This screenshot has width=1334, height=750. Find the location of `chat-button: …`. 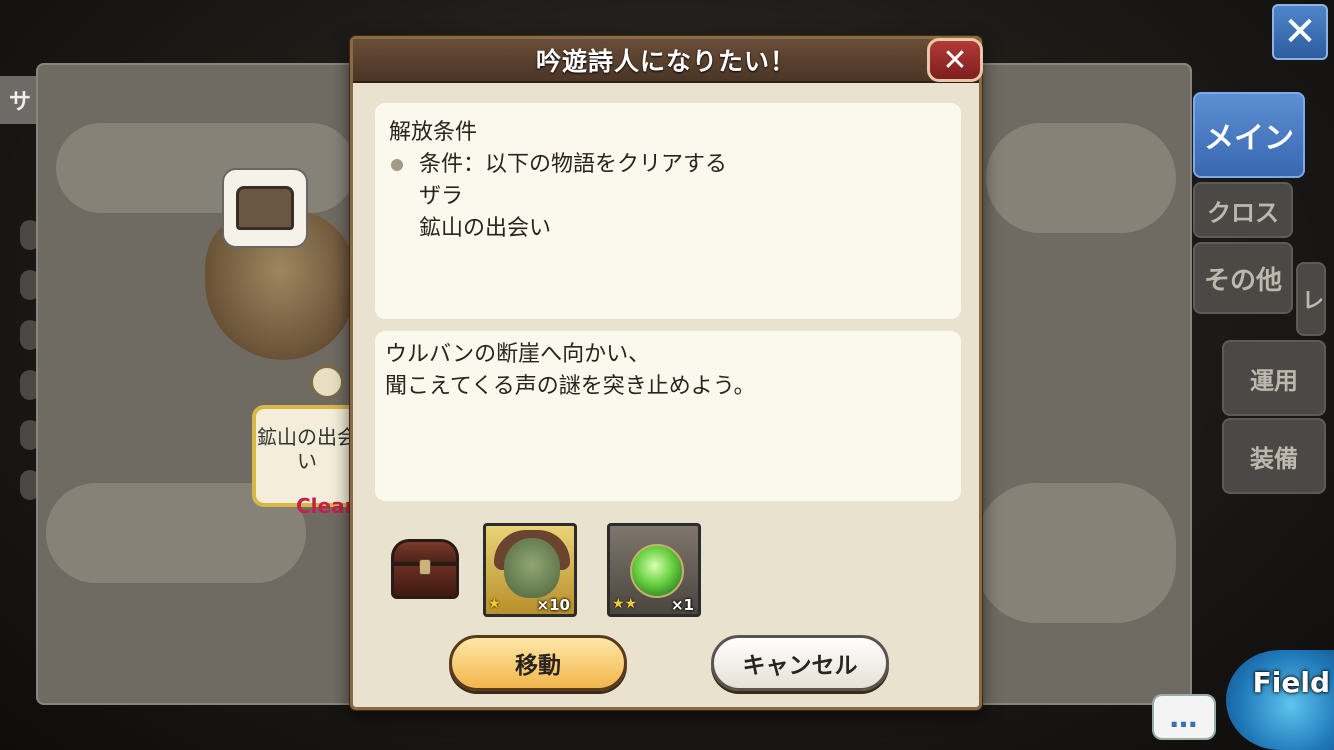

chat-button: … is located at coordinates (1184, 717).